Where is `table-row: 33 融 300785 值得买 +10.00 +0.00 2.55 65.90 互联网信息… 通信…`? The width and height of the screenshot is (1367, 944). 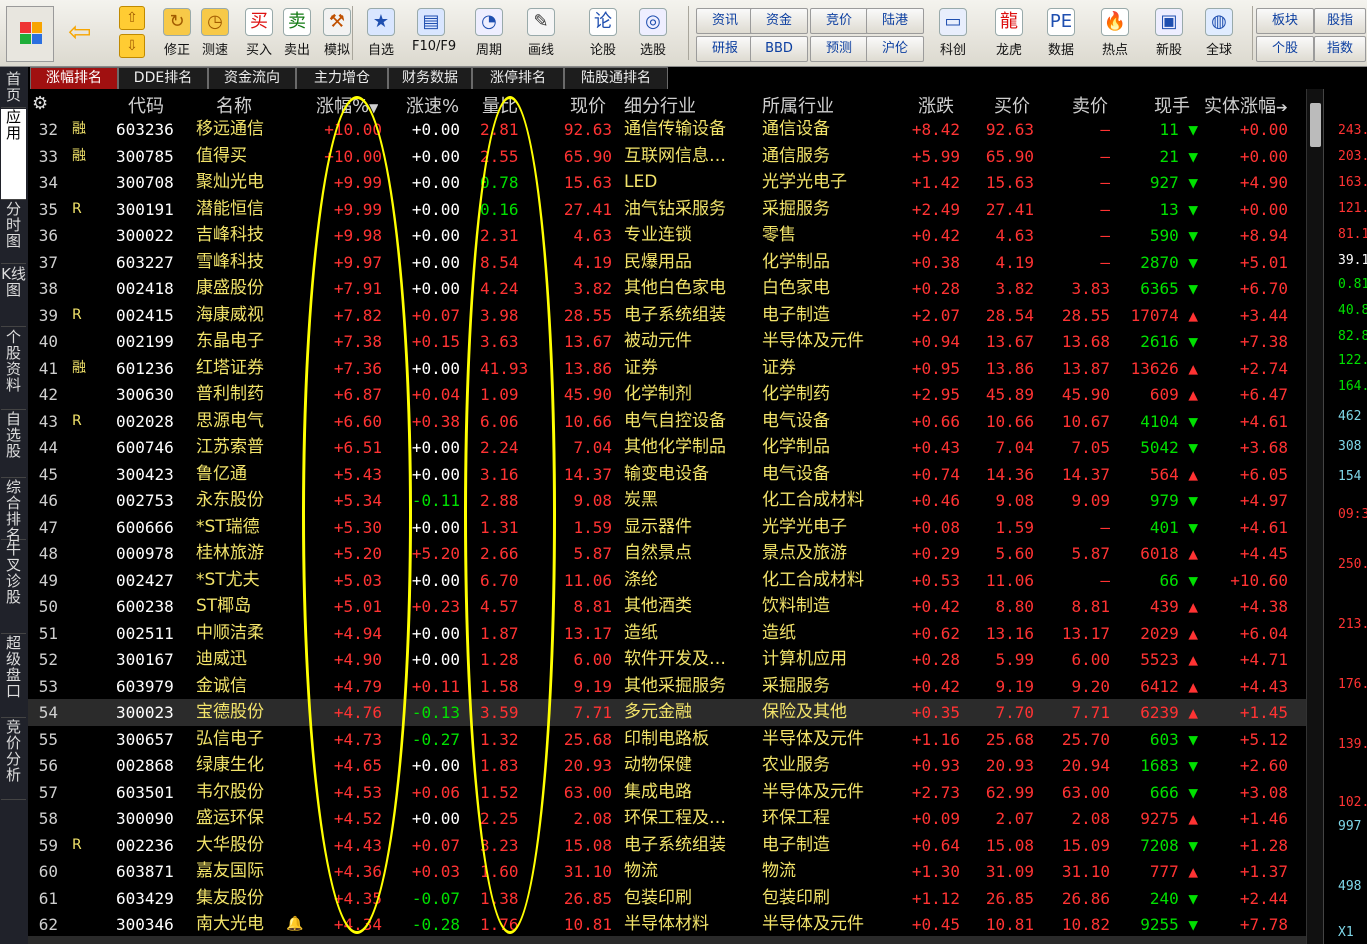 table-row: 33 融 300785 值得买 +10.00 +0.00 2.55 65.90 互联网信息… 通信… is located at coordinates (667, 156).